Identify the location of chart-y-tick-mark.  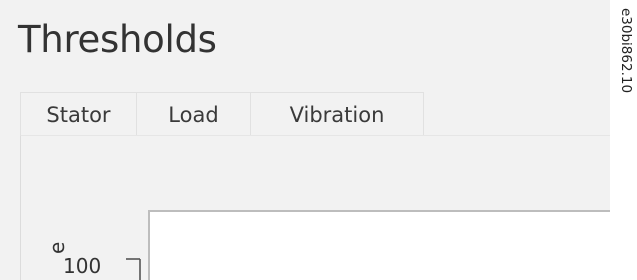
(133, 269).